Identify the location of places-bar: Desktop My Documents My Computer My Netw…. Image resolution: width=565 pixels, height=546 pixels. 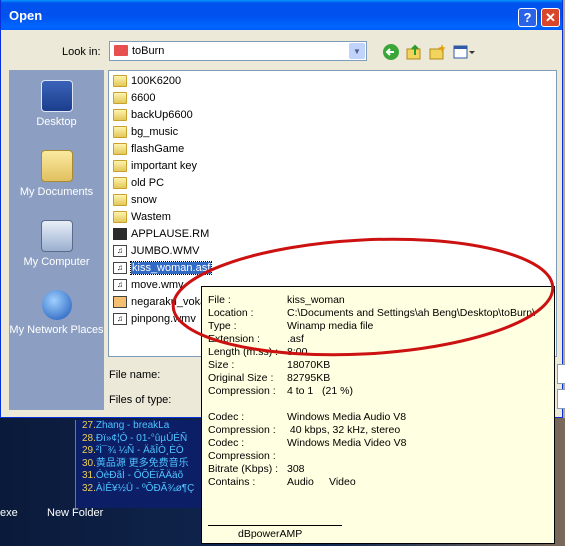
(56, 240).